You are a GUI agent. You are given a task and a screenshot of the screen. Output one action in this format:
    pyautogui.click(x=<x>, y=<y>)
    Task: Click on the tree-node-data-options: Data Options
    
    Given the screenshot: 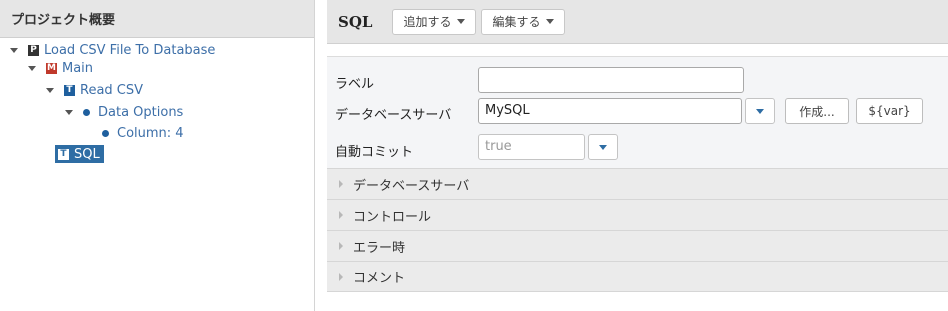 What is the action you would take?
    pyautogui.click(x=124, y=112)
    